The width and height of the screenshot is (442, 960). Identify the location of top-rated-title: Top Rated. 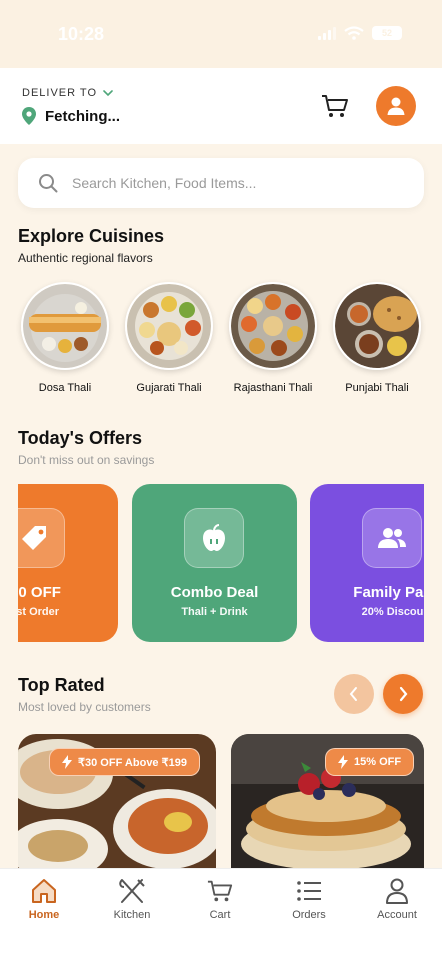
(61, 685).